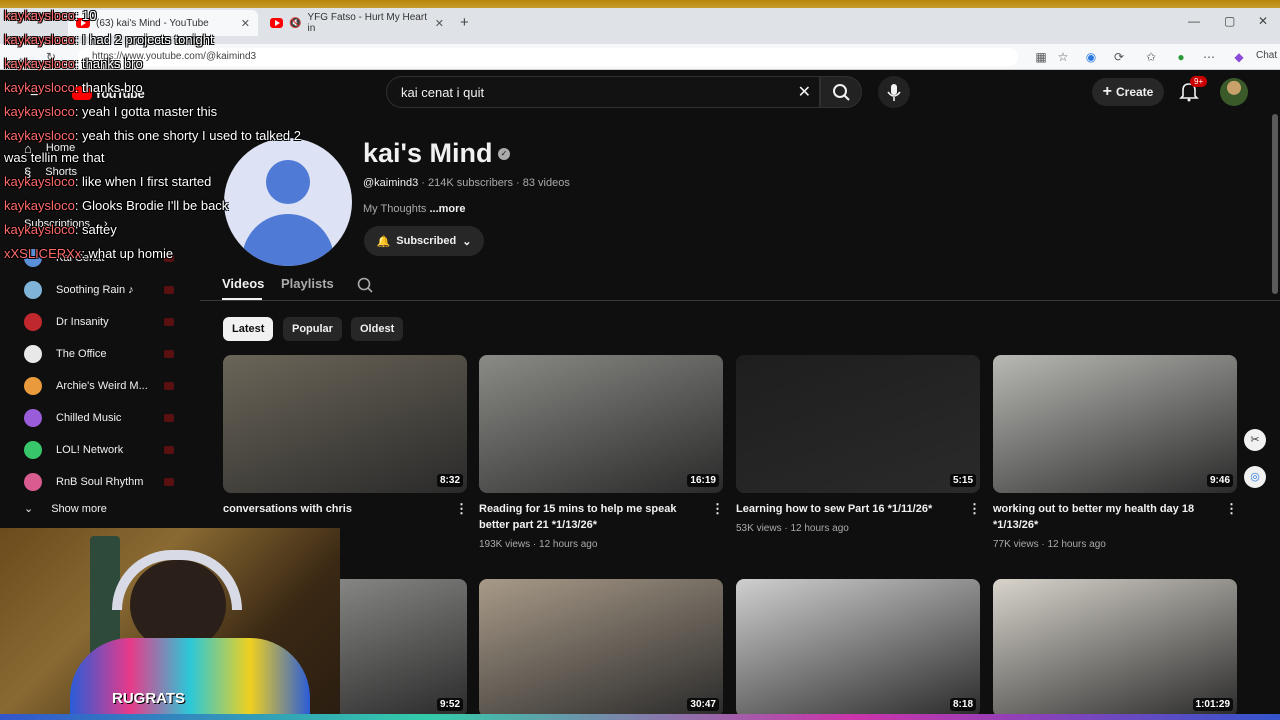  What do you see at coordinates (414, 209) in the screenshot?
I see `channel-description: My Thoughts ...more` at bounding box center [414, 209].